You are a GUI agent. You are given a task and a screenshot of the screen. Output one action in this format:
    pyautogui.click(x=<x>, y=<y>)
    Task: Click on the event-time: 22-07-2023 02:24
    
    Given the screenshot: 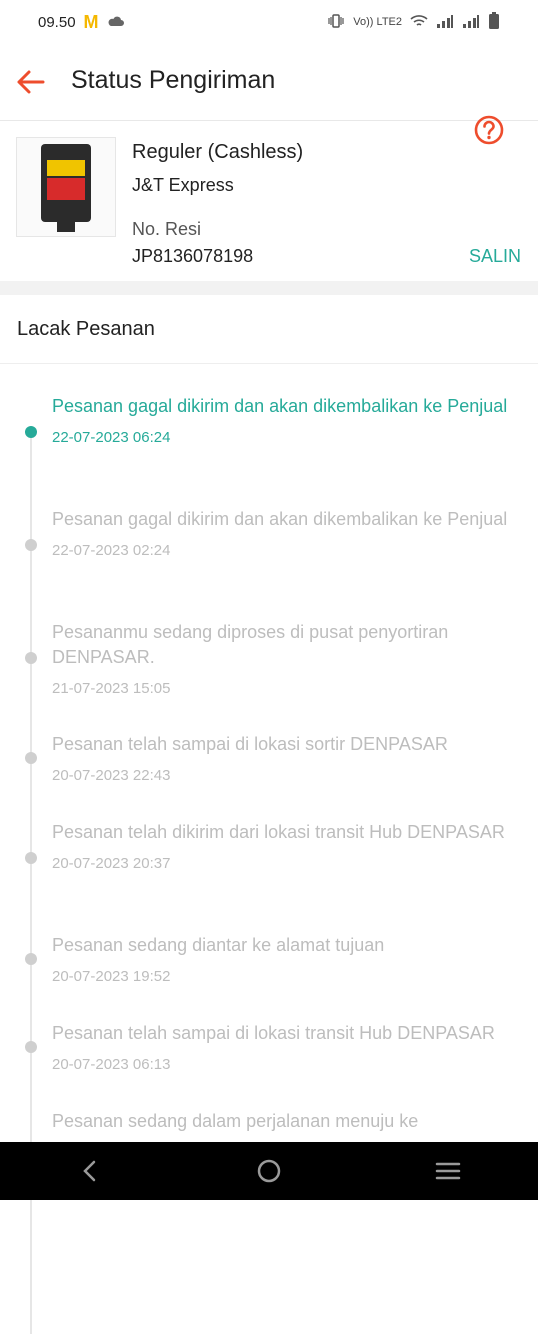 What is the action you would take?
    pyautogui.click(x=111, y=550)
    